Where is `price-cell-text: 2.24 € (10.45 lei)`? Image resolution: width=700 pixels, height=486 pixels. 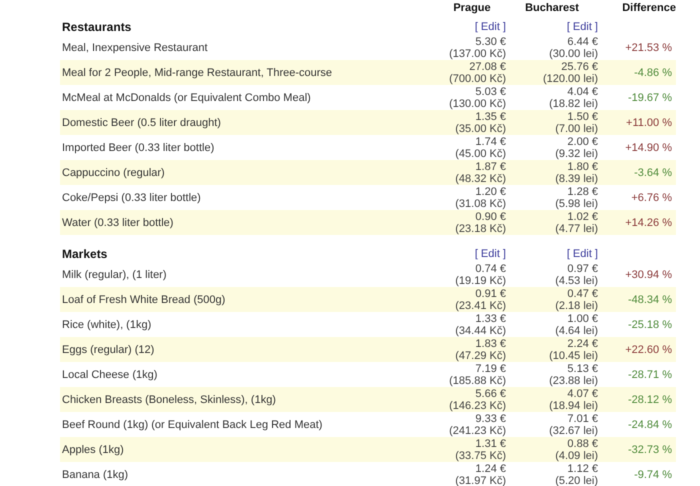 price-cell-text: 2.24 € (10.45 lei) is located at coordinates (573, 350).